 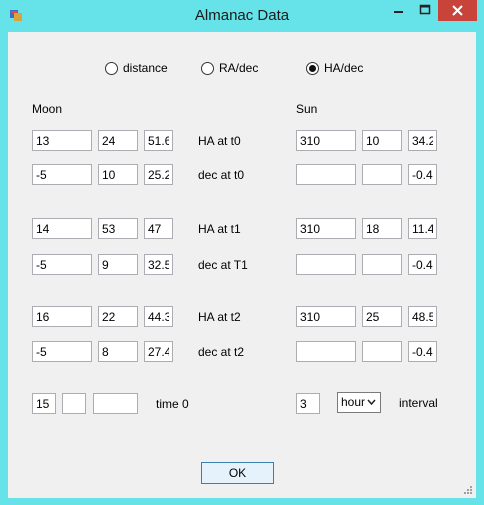 I want to click on moon-dec-t1-deg, so click(x=62, y=264).